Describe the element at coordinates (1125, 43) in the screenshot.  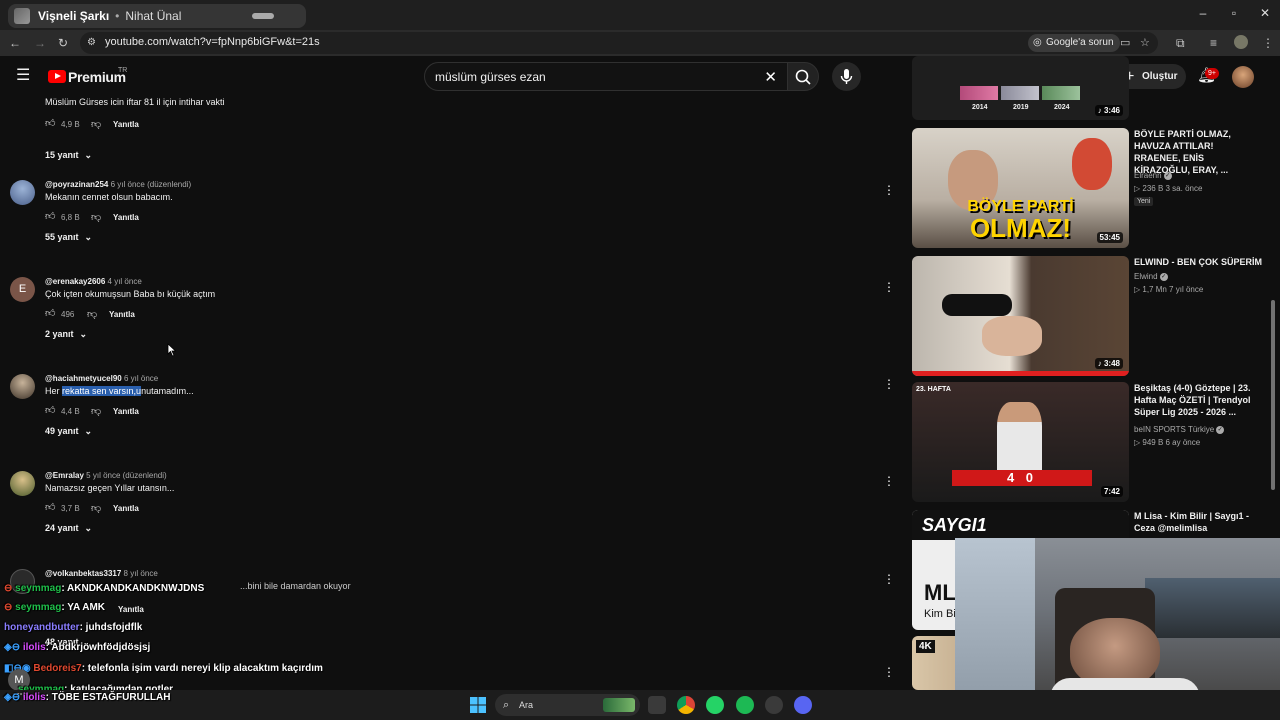
I see `cast-icon: ▭` at that location.